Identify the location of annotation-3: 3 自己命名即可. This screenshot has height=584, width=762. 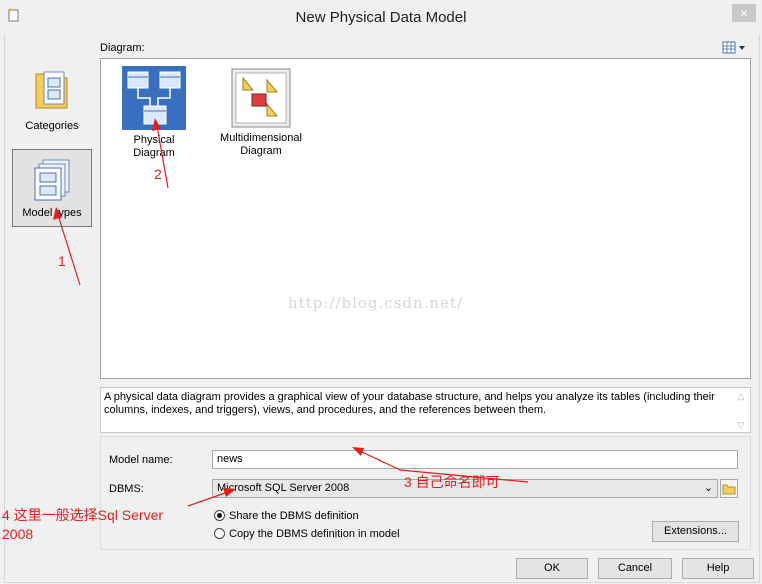
(452, 482).